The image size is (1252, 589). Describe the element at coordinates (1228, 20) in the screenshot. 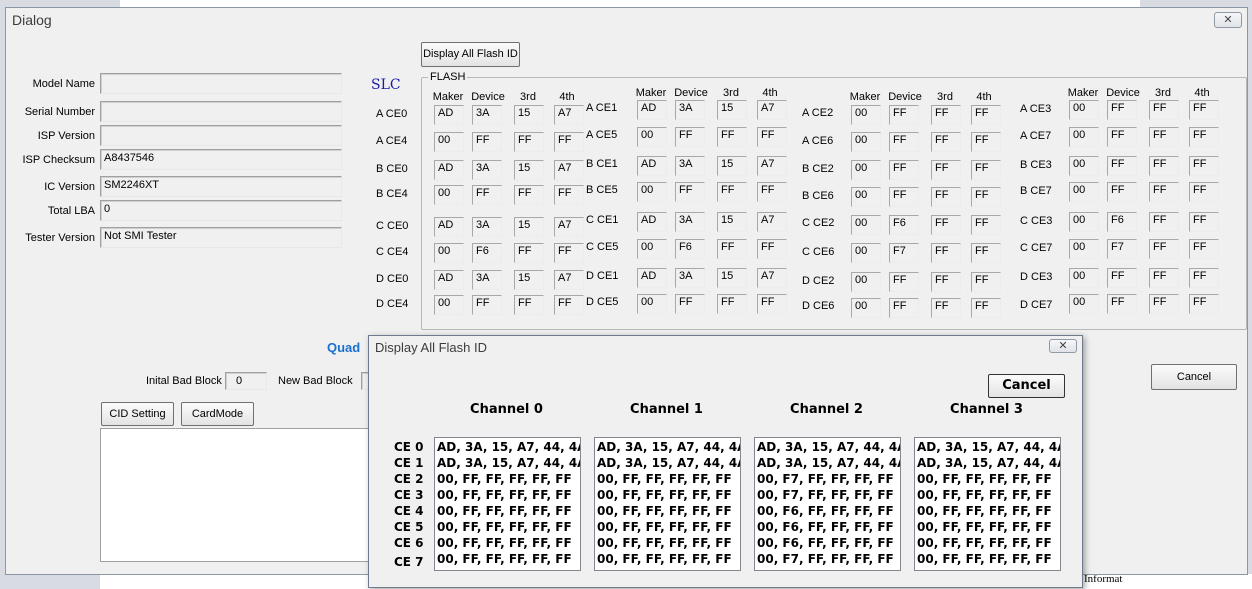

I see `main-dialog-close-button: ✕` at that location.